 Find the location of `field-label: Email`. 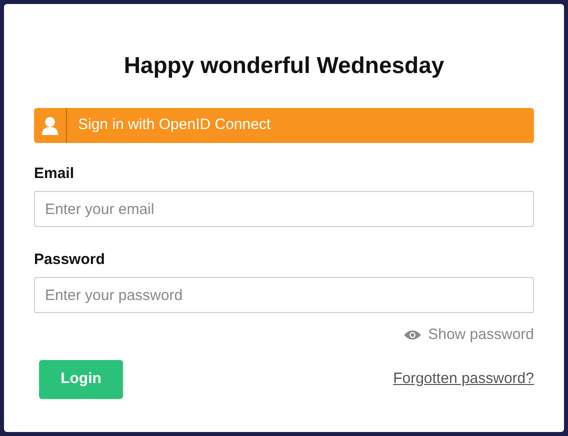

field-label: Email is located at coordinates (54, 174).